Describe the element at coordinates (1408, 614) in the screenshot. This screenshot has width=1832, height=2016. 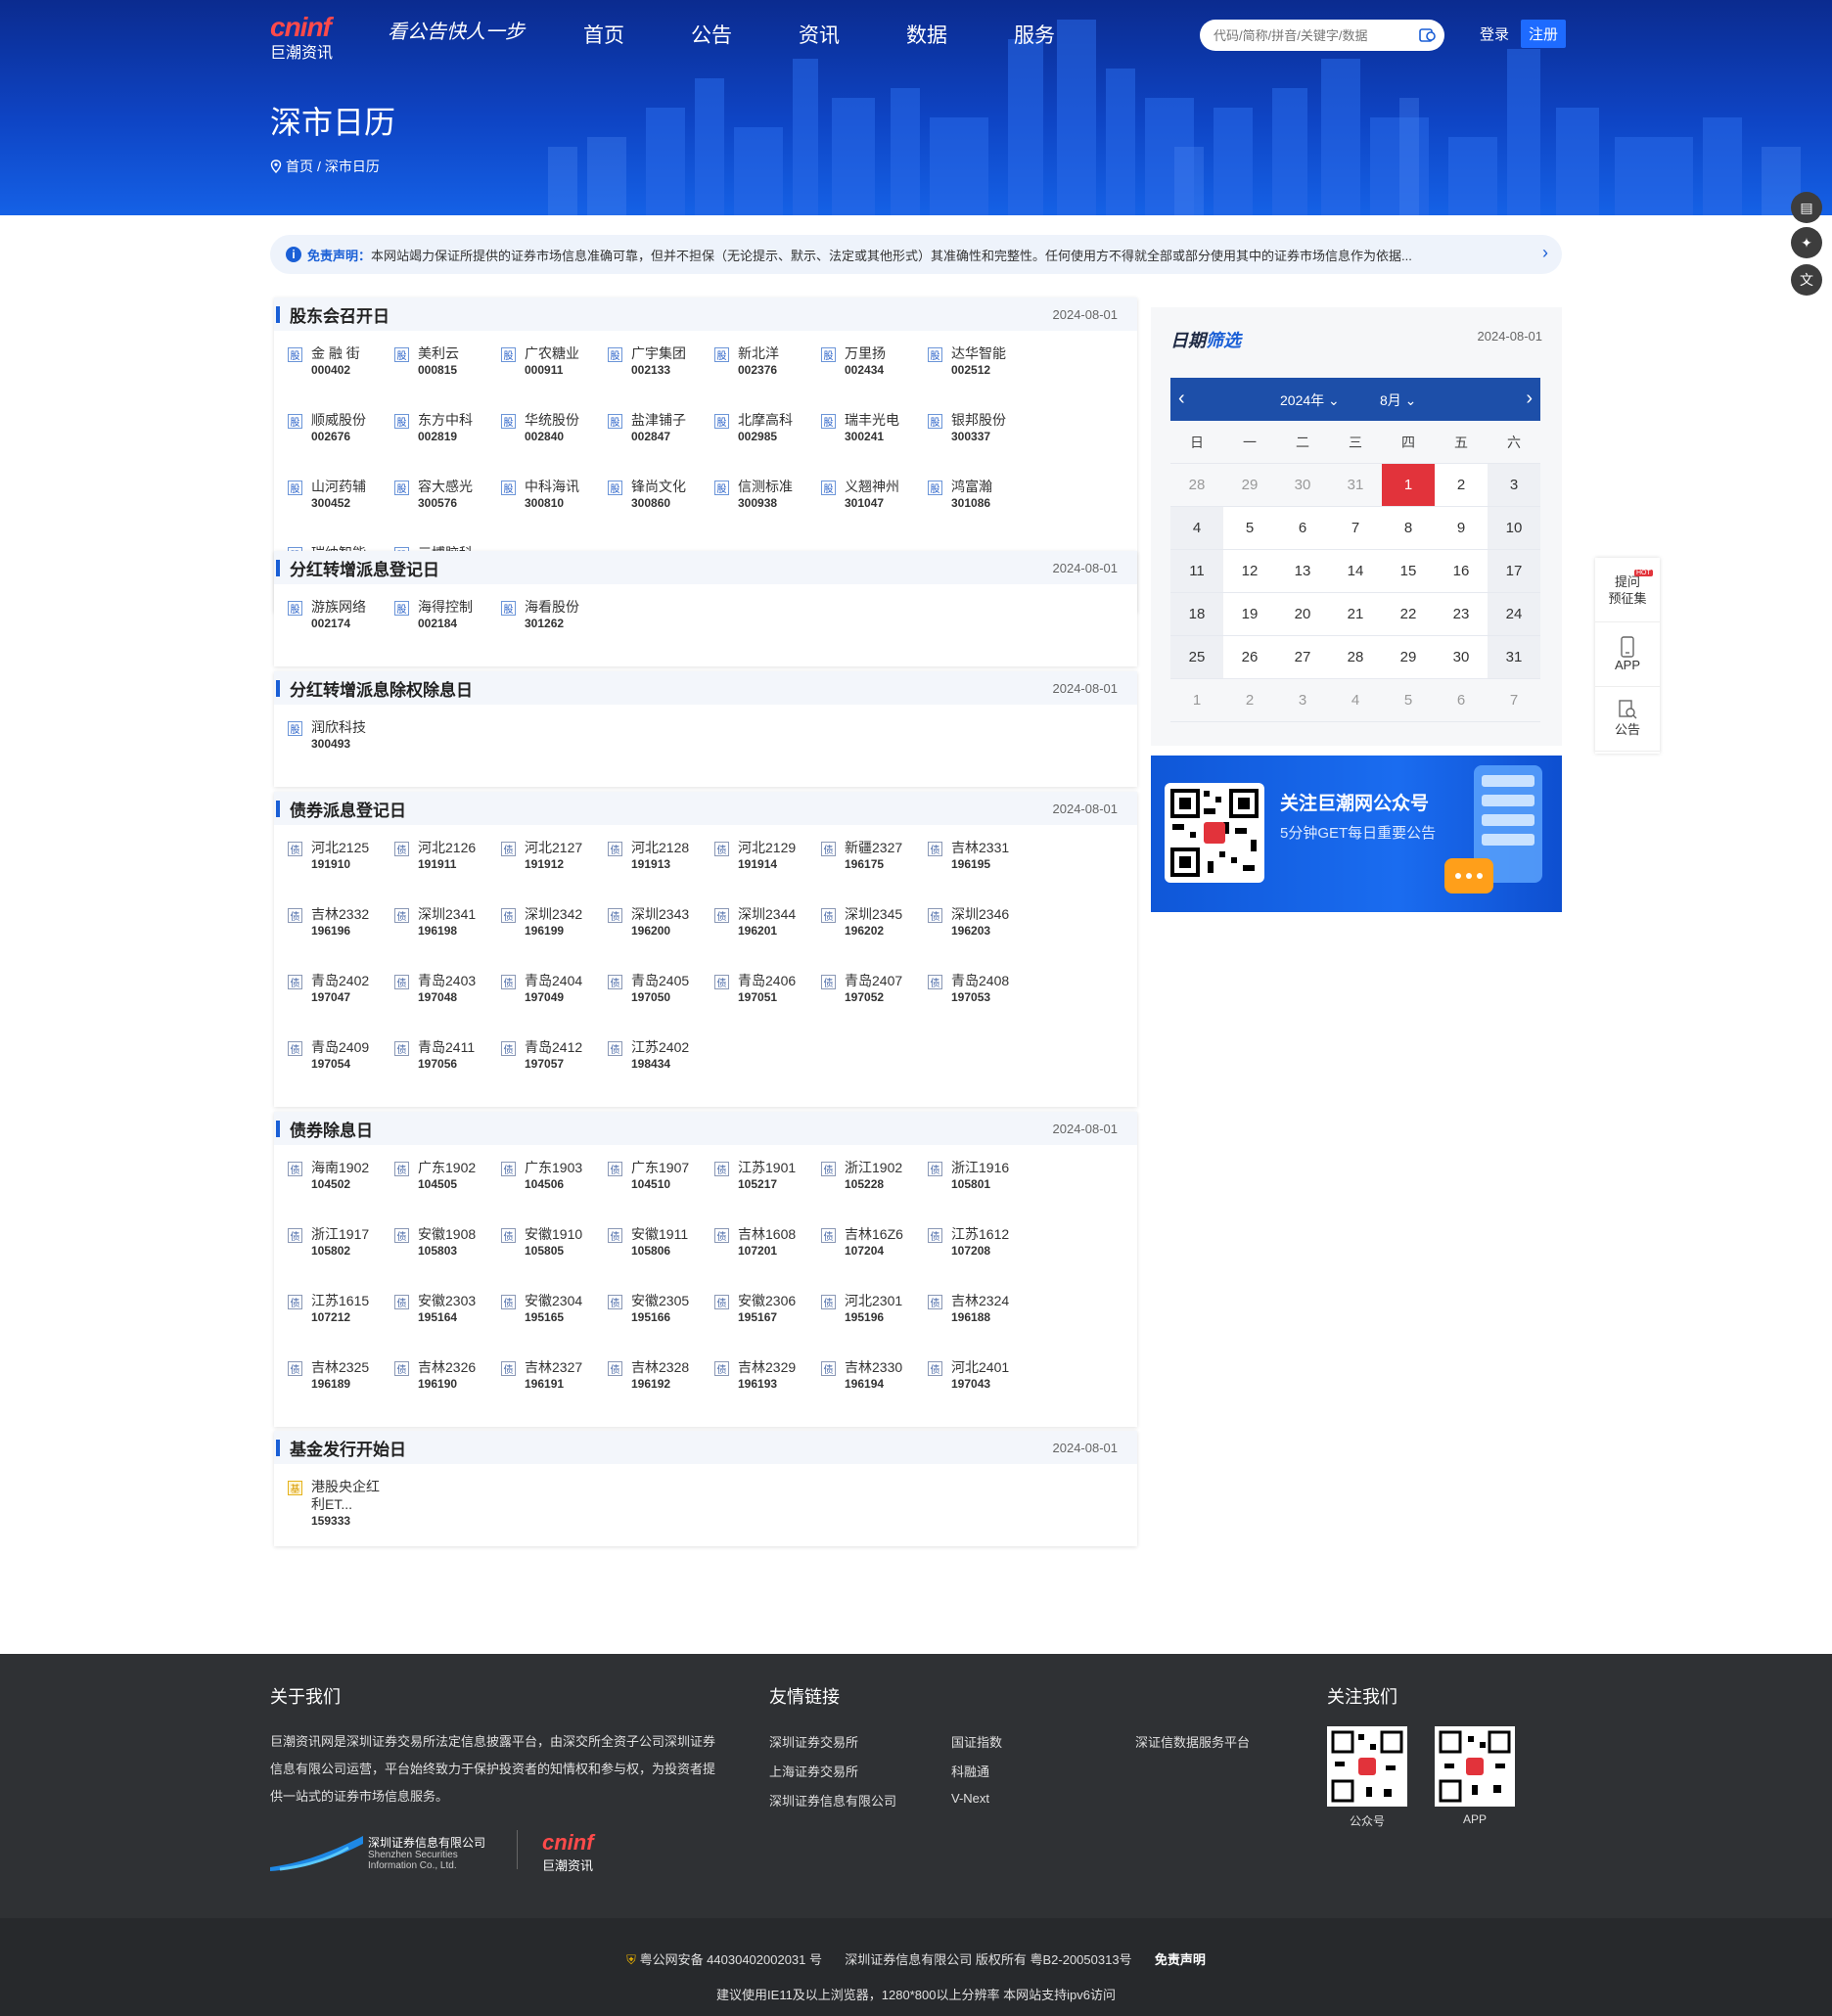
I see `calendar-day: 22` at that location.